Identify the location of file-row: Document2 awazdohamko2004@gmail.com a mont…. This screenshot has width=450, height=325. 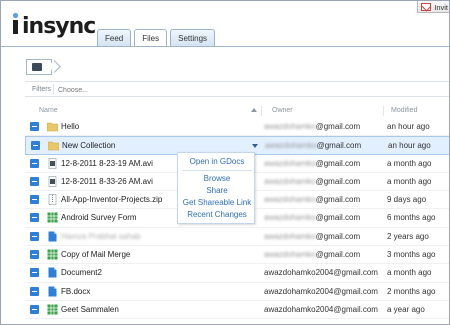
(237, 273).